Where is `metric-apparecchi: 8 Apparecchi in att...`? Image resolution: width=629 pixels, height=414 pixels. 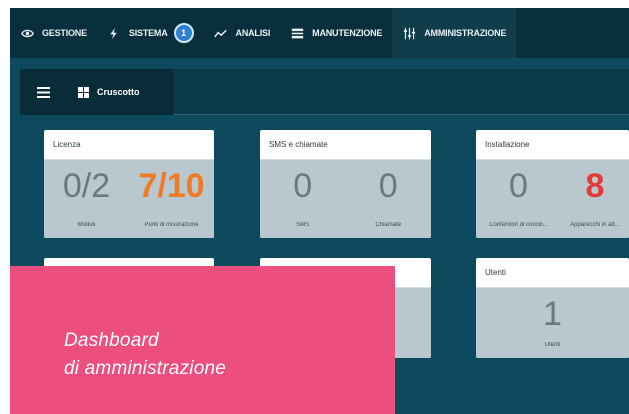 metric-apparecchi: 8 Apparecchi in att... is located at coordinates (595, 199).